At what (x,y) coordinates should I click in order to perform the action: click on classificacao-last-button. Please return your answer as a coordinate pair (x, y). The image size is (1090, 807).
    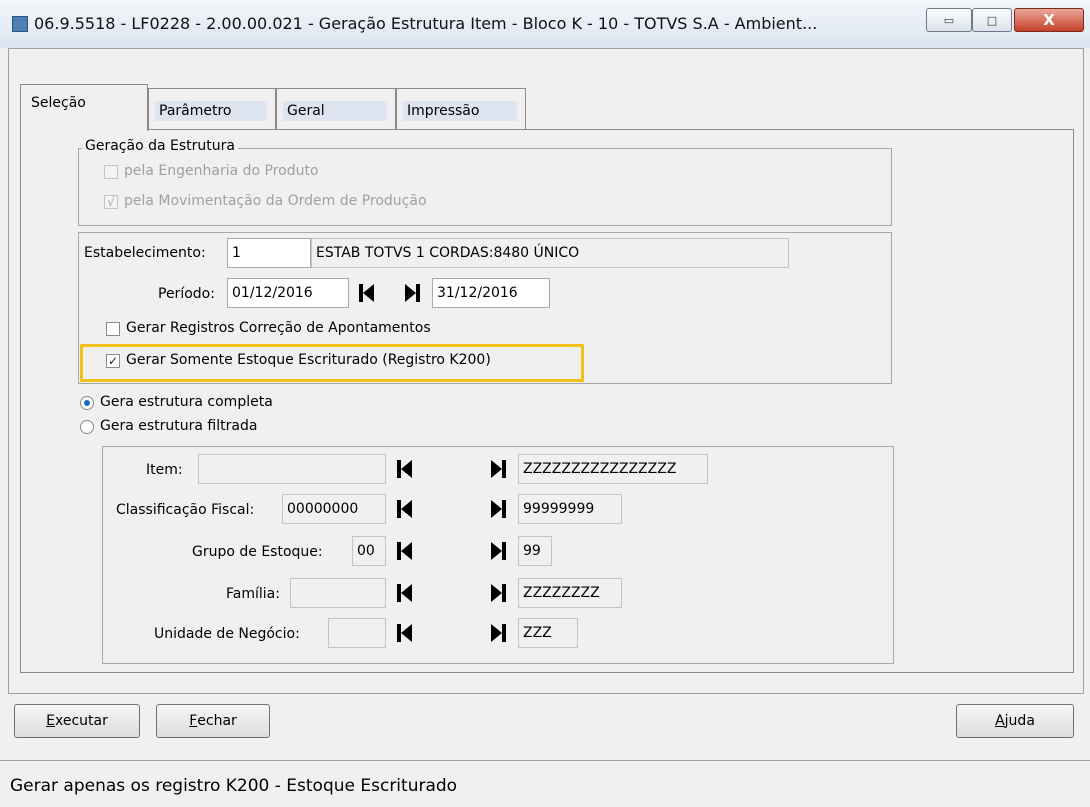
    Looking at the image, I should click on (498, 509).